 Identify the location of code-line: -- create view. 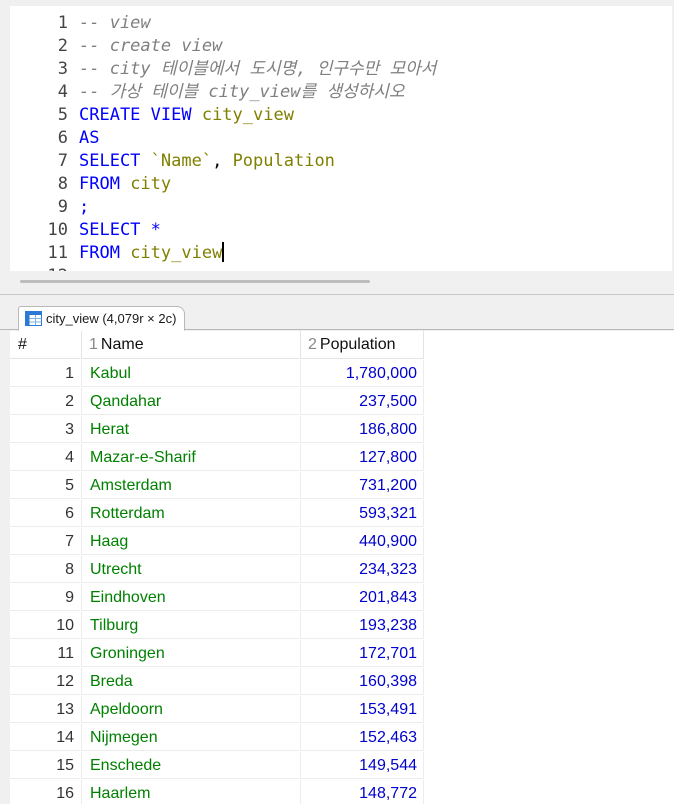
(150, 46).